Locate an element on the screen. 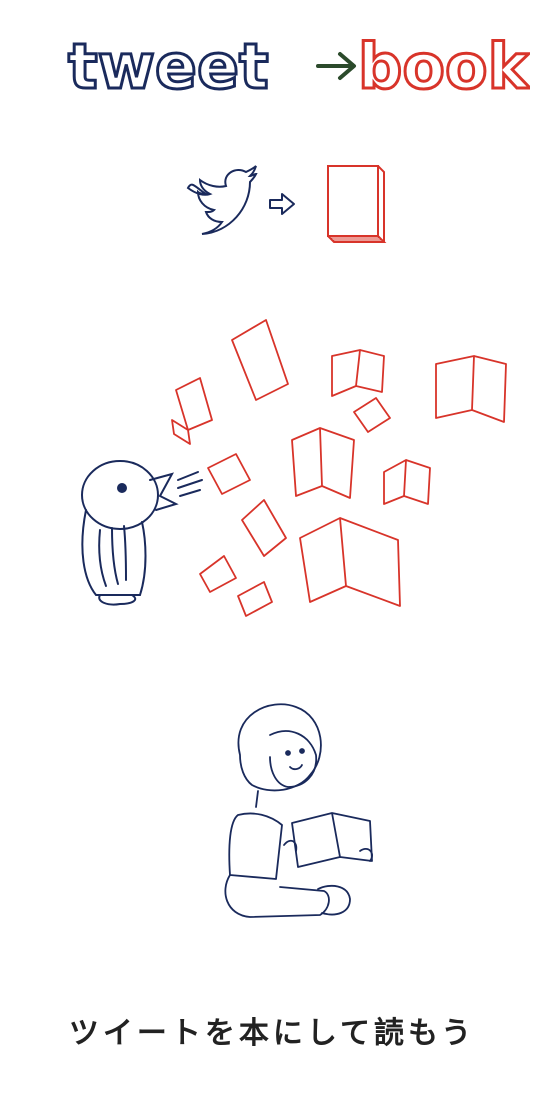  twitter-bird-icon is located at coordinates (222, 200).